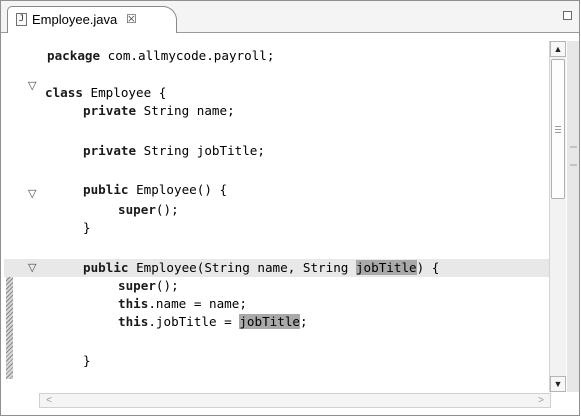 The width and height of the screenshot is (581, 417). What do you see at coordinates (161, 55) in the screenshot?
I see `code-line-1: package com.allmycode.payroll;` at bounding box center [161, 55].